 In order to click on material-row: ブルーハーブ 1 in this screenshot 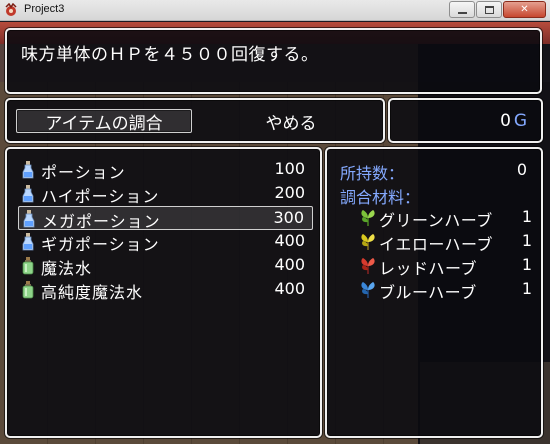, I will do `click(444, 290)`.